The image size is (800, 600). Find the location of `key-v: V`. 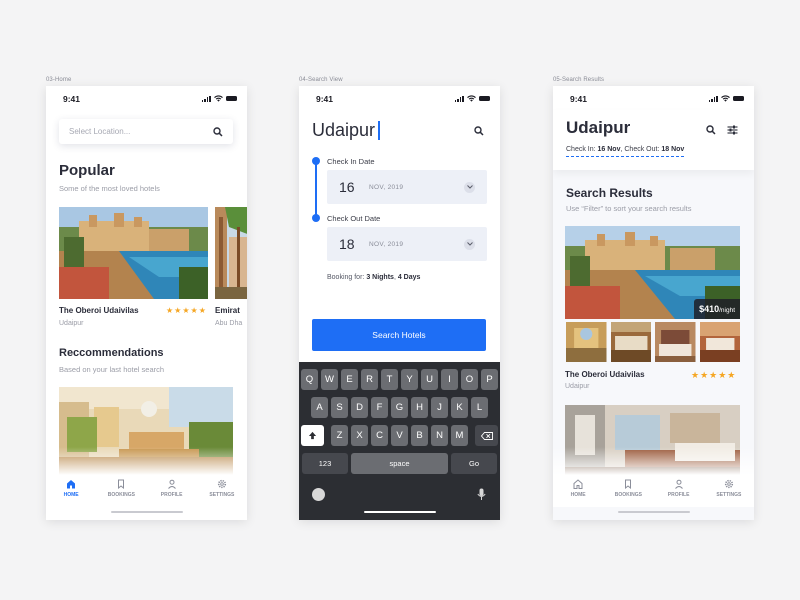

key-v: V is located at coordinates (399, 435).